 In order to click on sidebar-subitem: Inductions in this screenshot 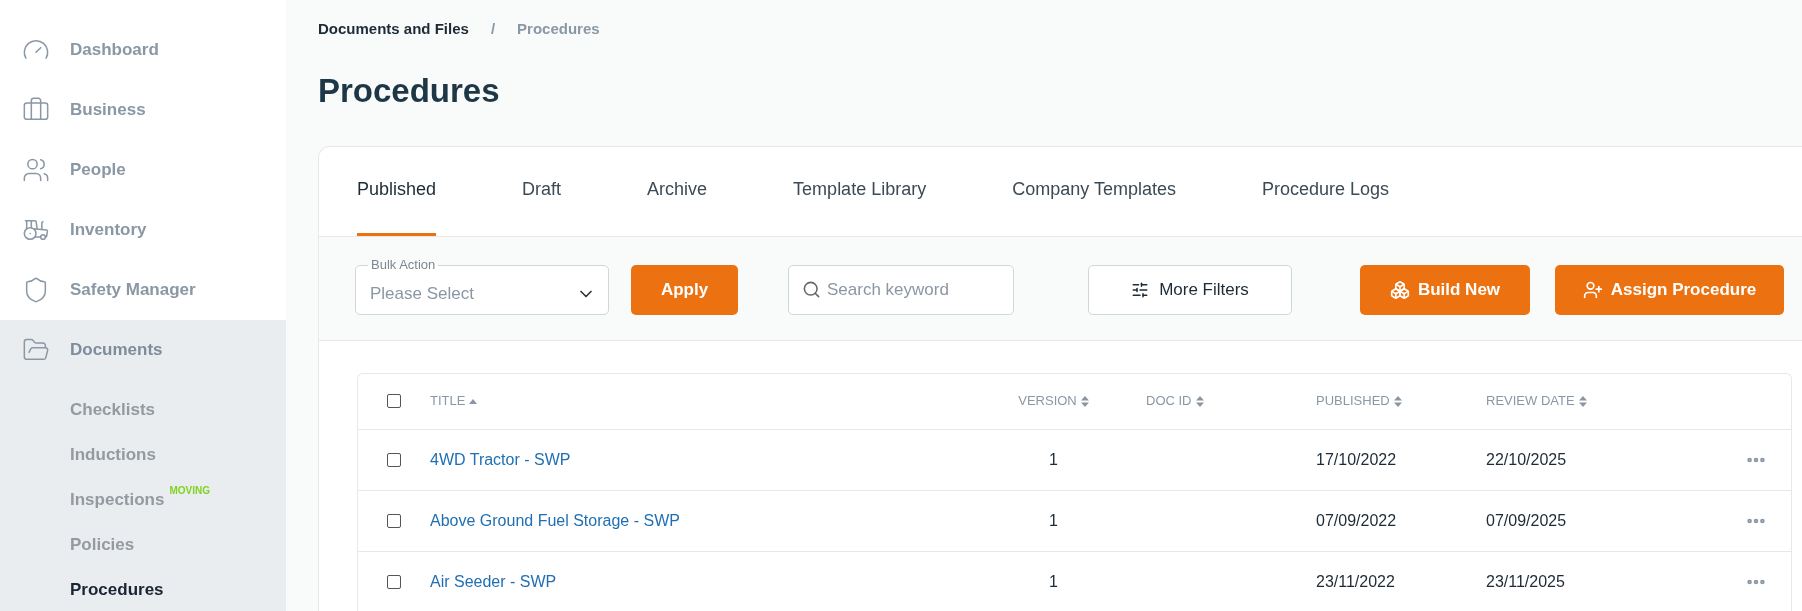, I will do `click(143, 454)`.